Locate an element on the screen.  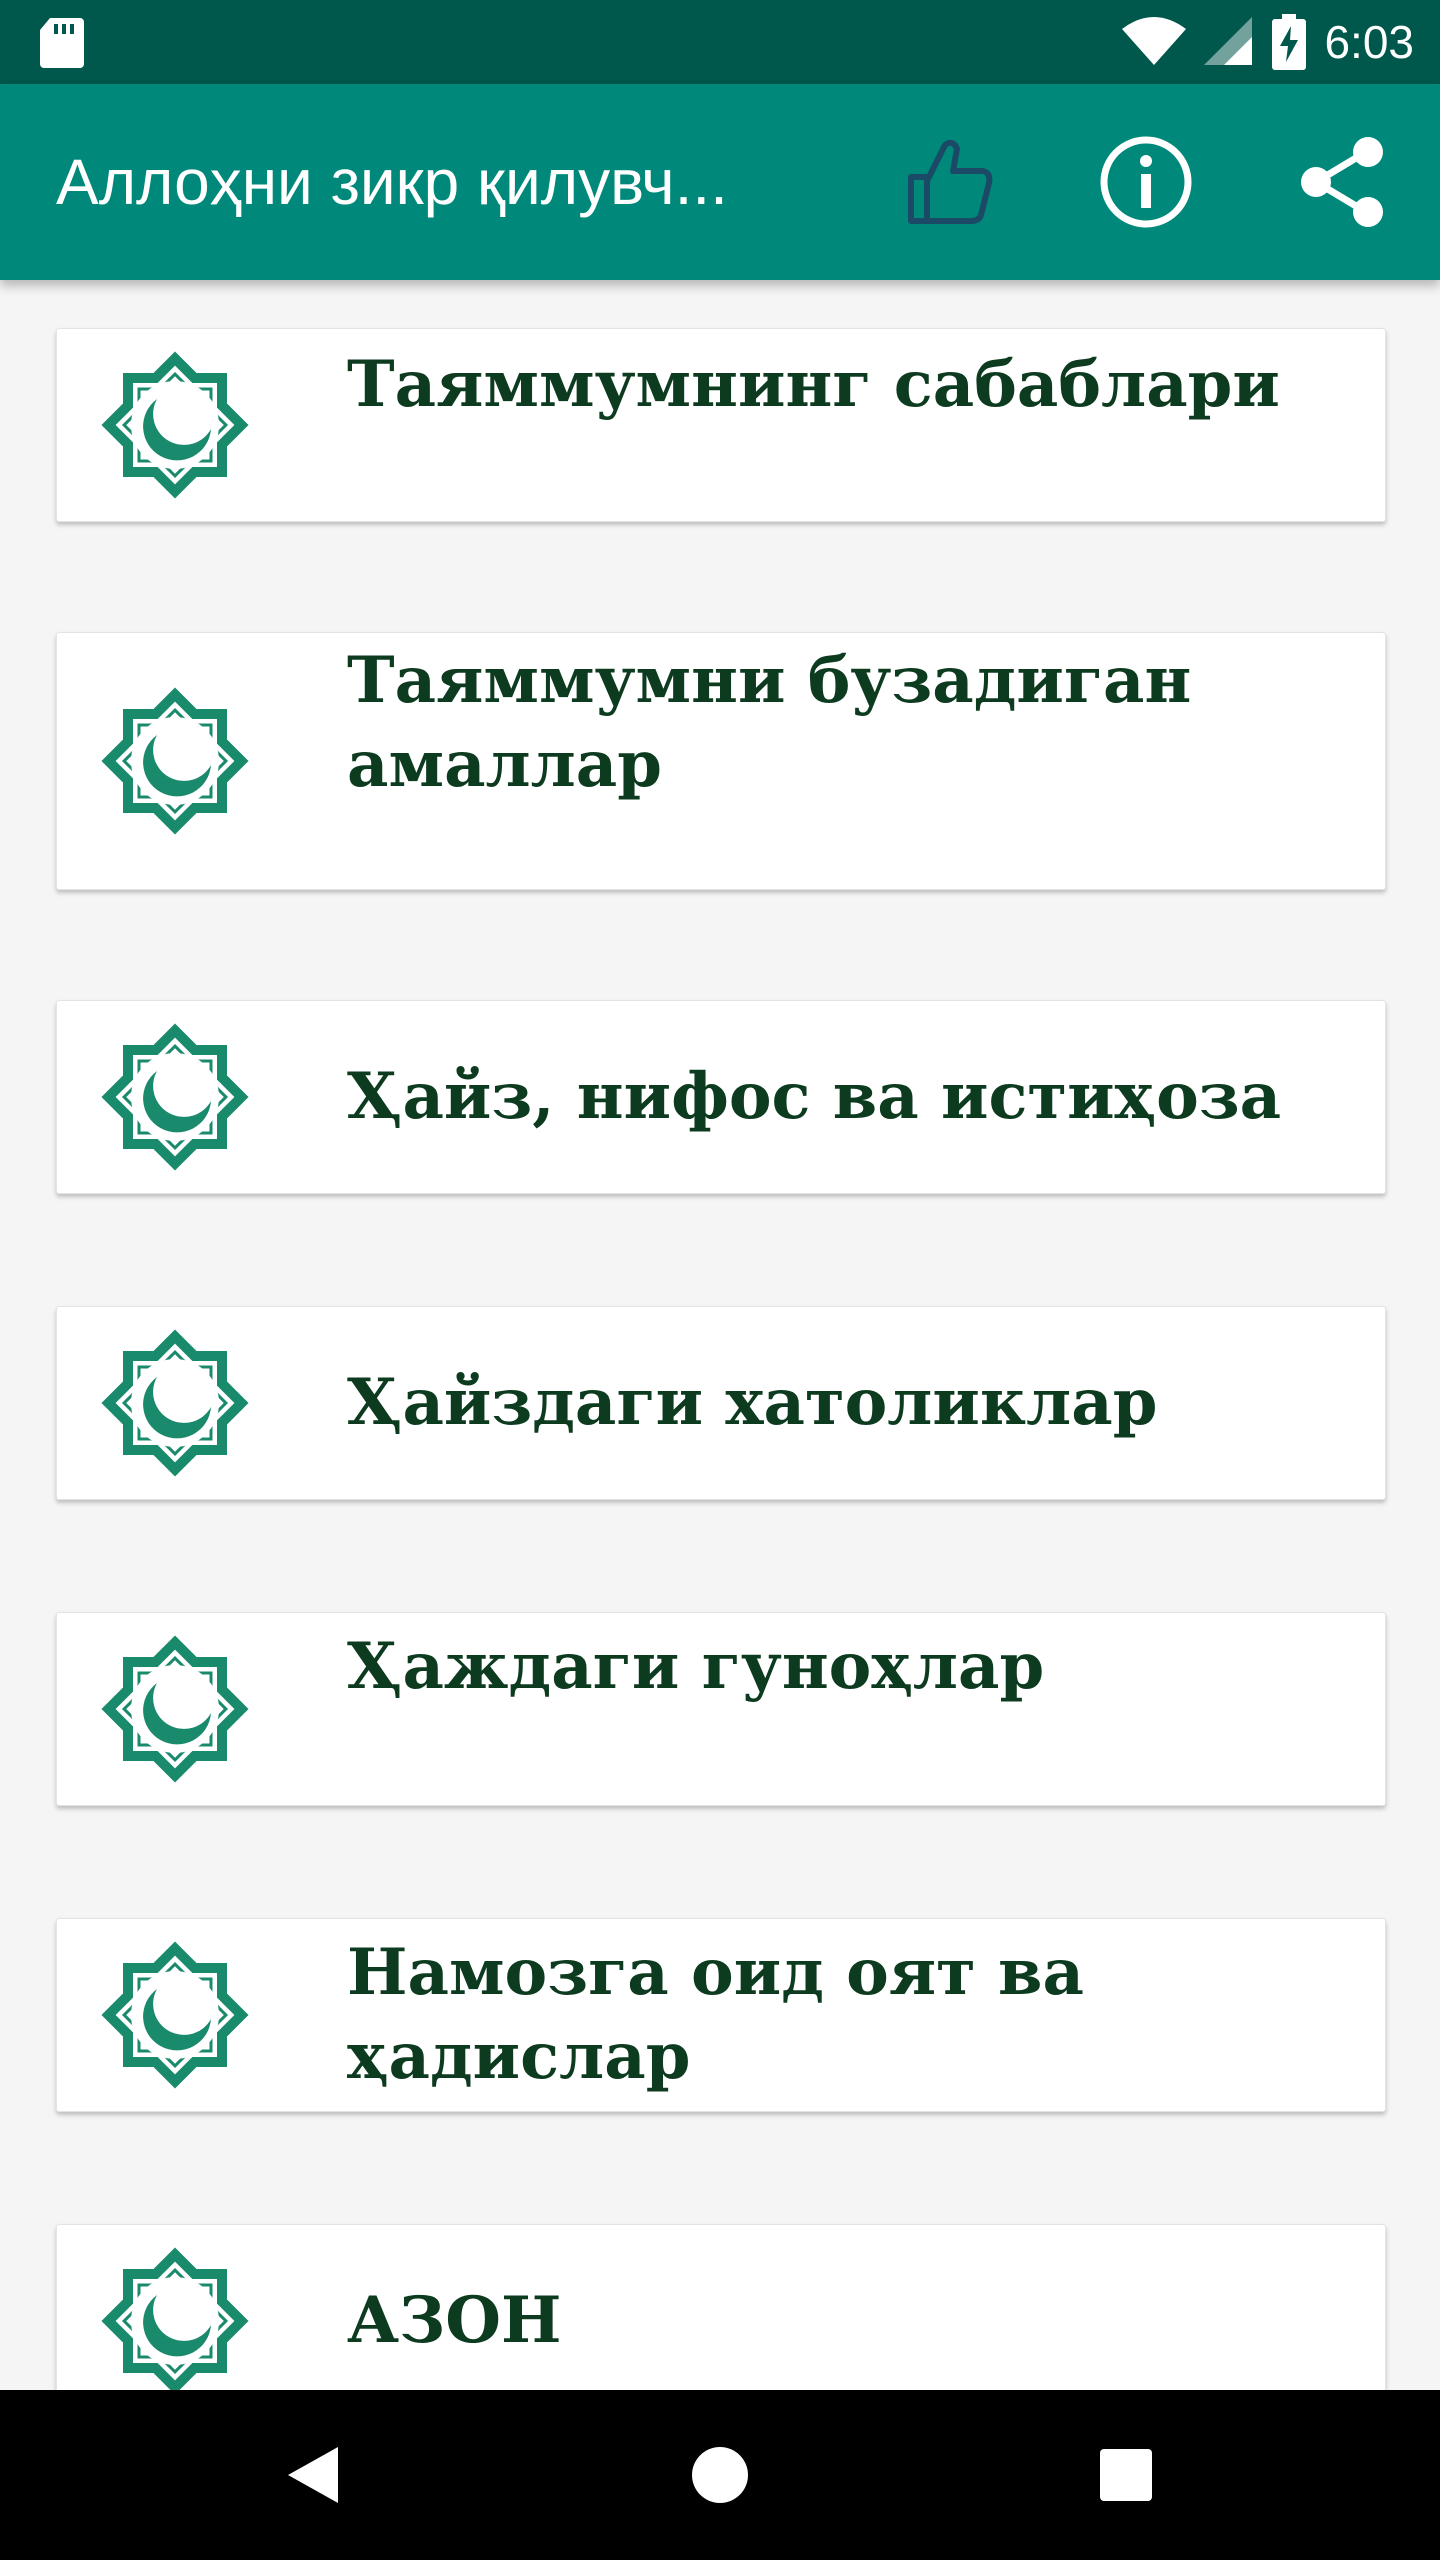
back-button is located at coordinates (314, 2475).